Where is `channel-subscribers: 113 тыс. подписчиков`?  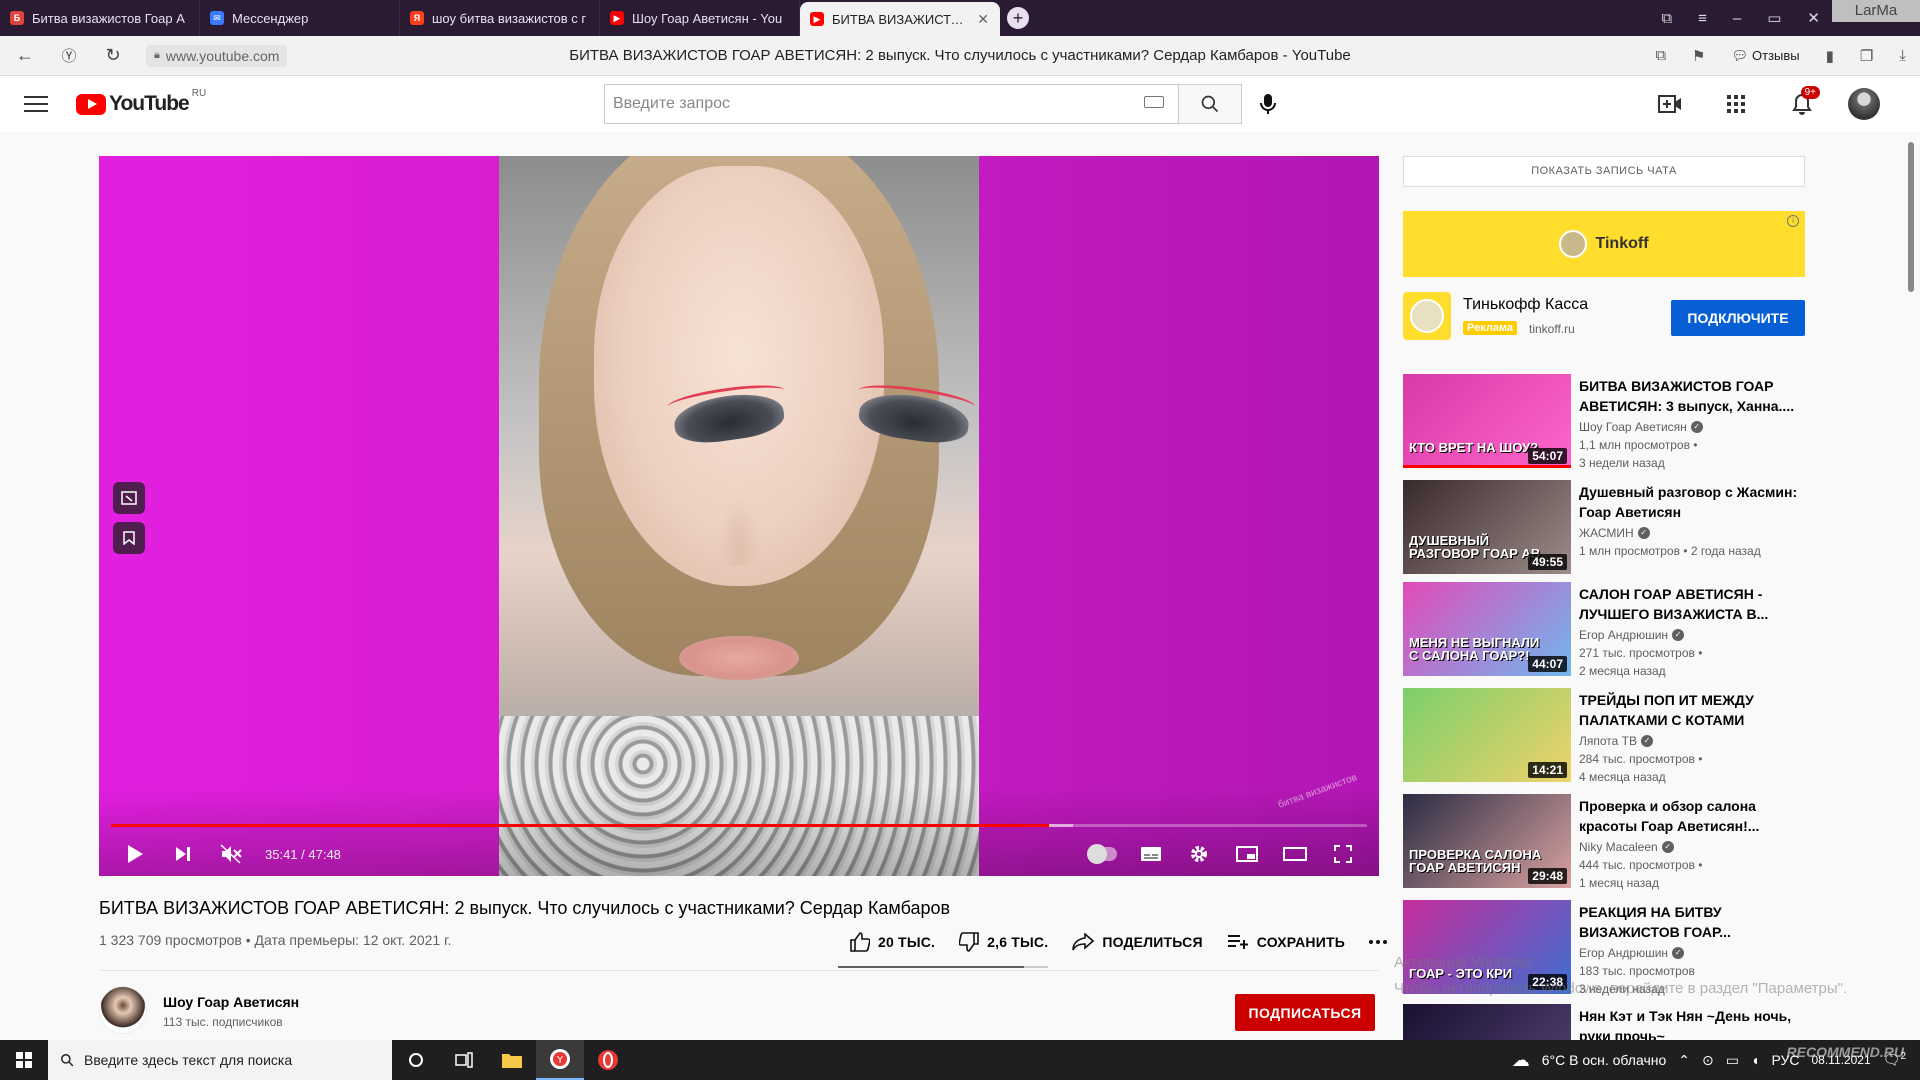
channel-subscribers: 113 тыс. подписчиков is located at coordinates (223, 1022).